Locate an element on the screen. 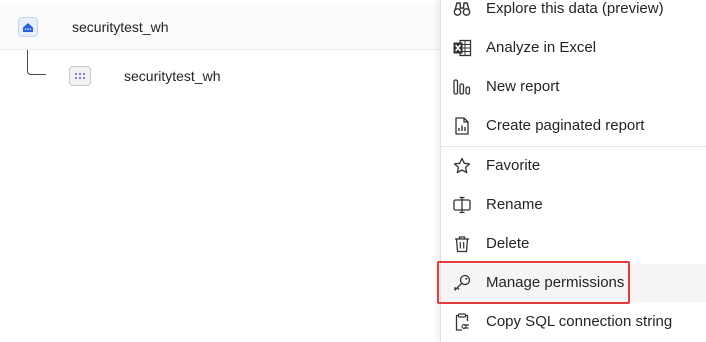 Image resolution: width=706 pixels, height=342 pixels. menu-item-delete: Delete is located at coordinates (573, 244).